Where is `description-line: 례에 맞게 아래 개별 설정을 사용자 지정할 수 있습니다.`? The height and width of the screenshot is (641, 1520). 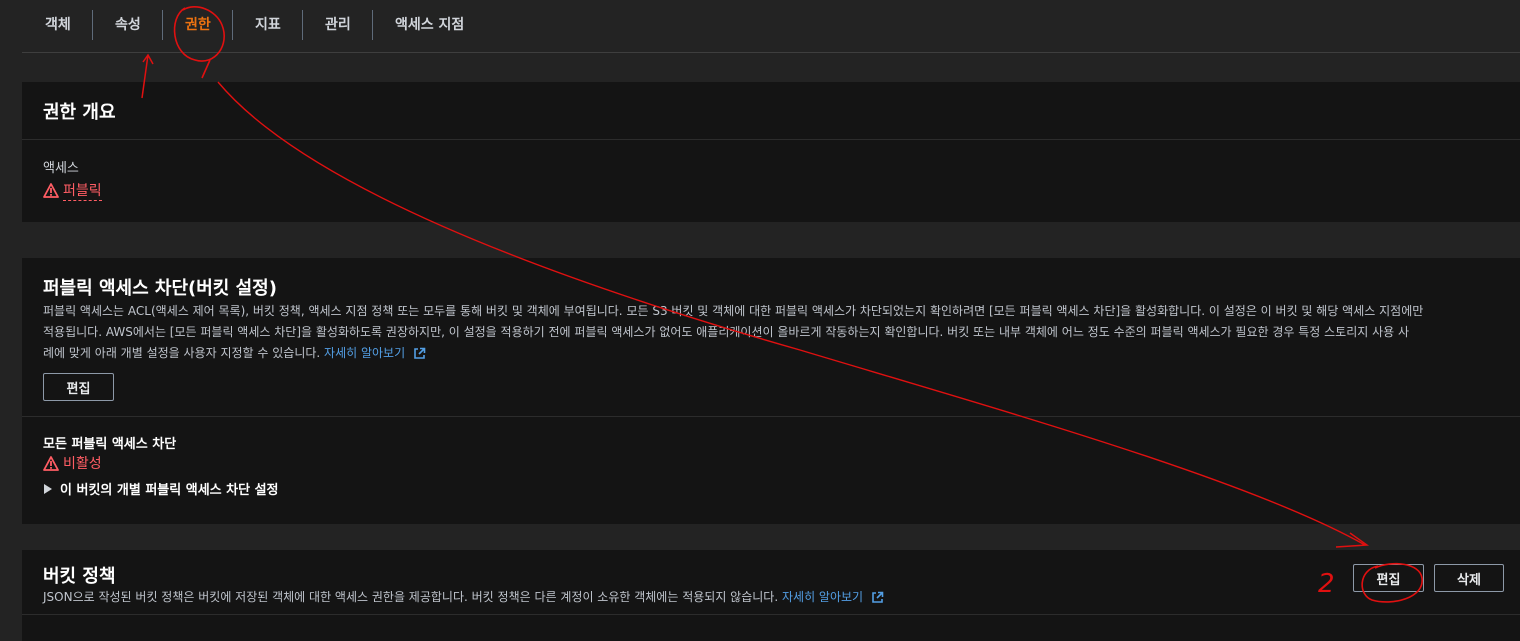
description-line: 례에 맞게 아래 개별 설정을 사용자 지정할 수 있습니다. is located at coordinates (182, 353).